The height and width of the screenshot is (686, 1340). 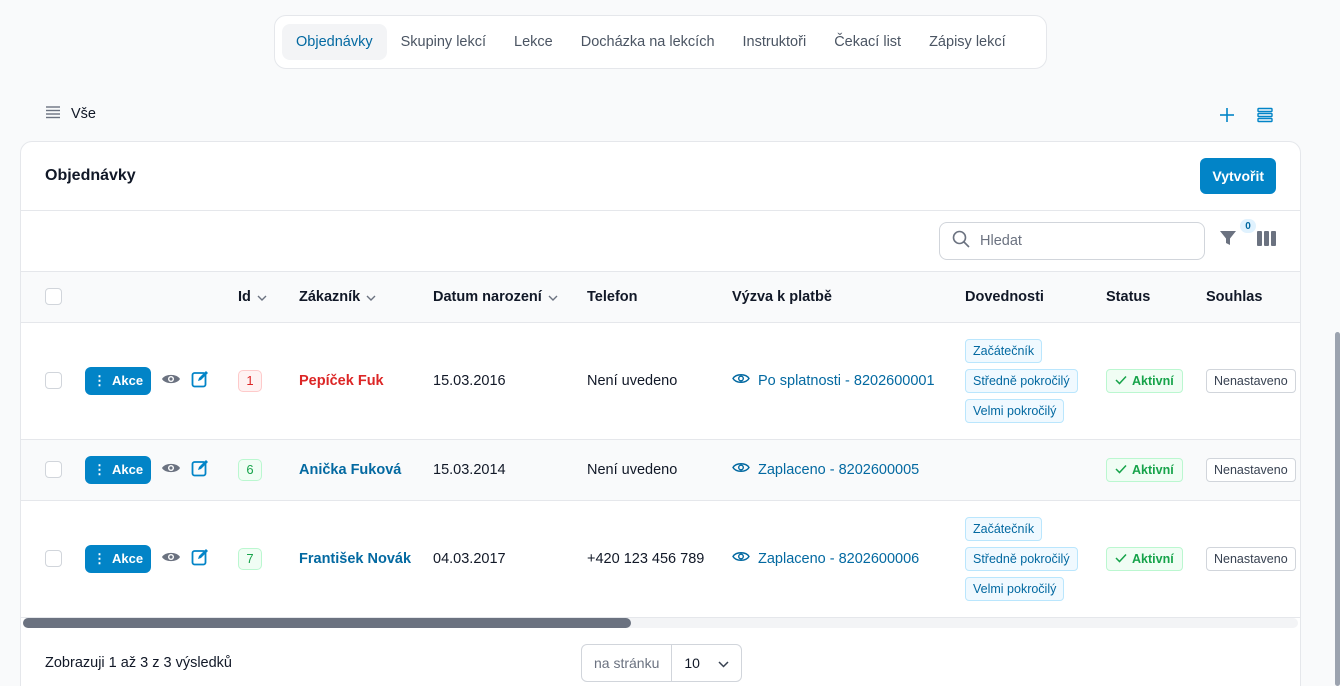 What do you see at coordinates (1266, 241) in the screenshot?
I see `columns-icon` at bounding box center [1266, 241].